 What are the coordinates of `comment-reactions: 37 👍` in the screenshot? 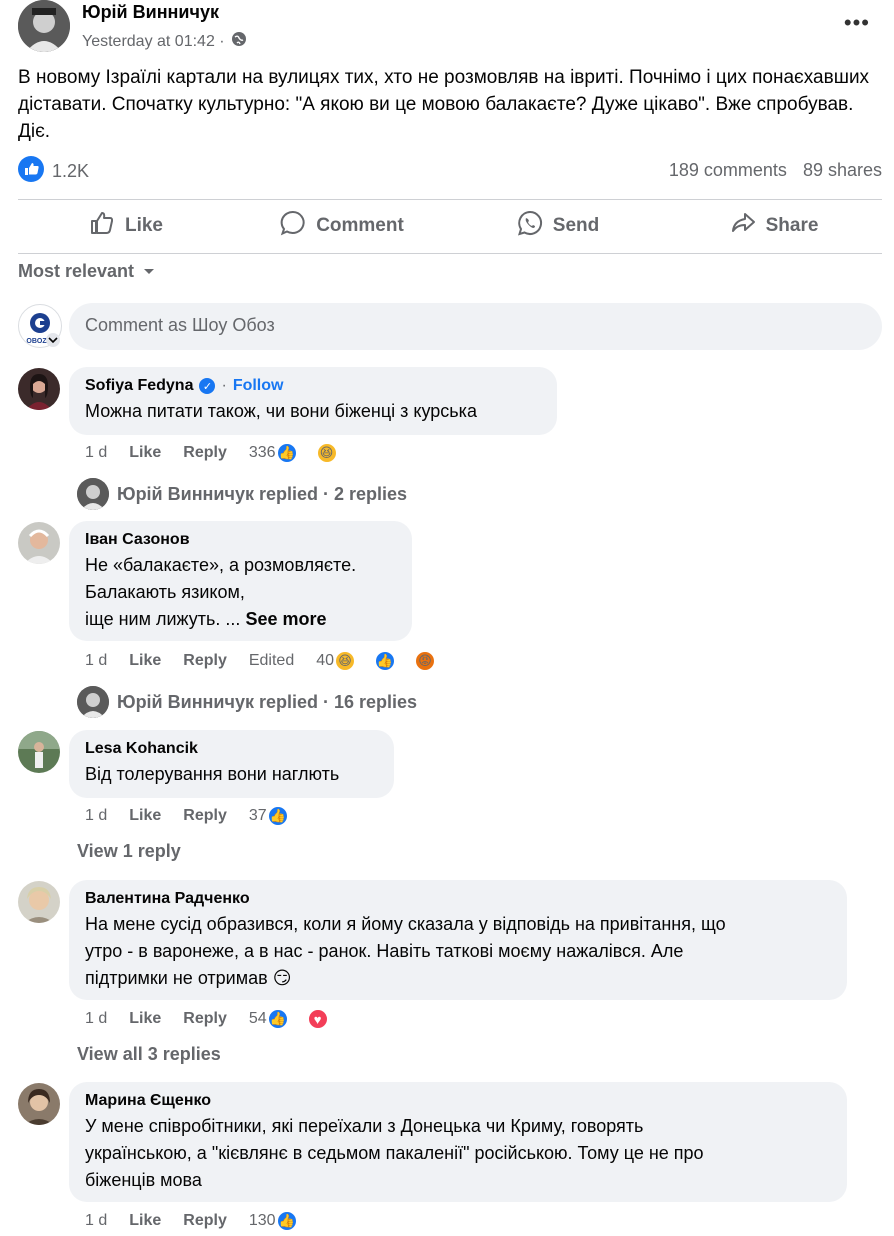 It's located at (280, 816).